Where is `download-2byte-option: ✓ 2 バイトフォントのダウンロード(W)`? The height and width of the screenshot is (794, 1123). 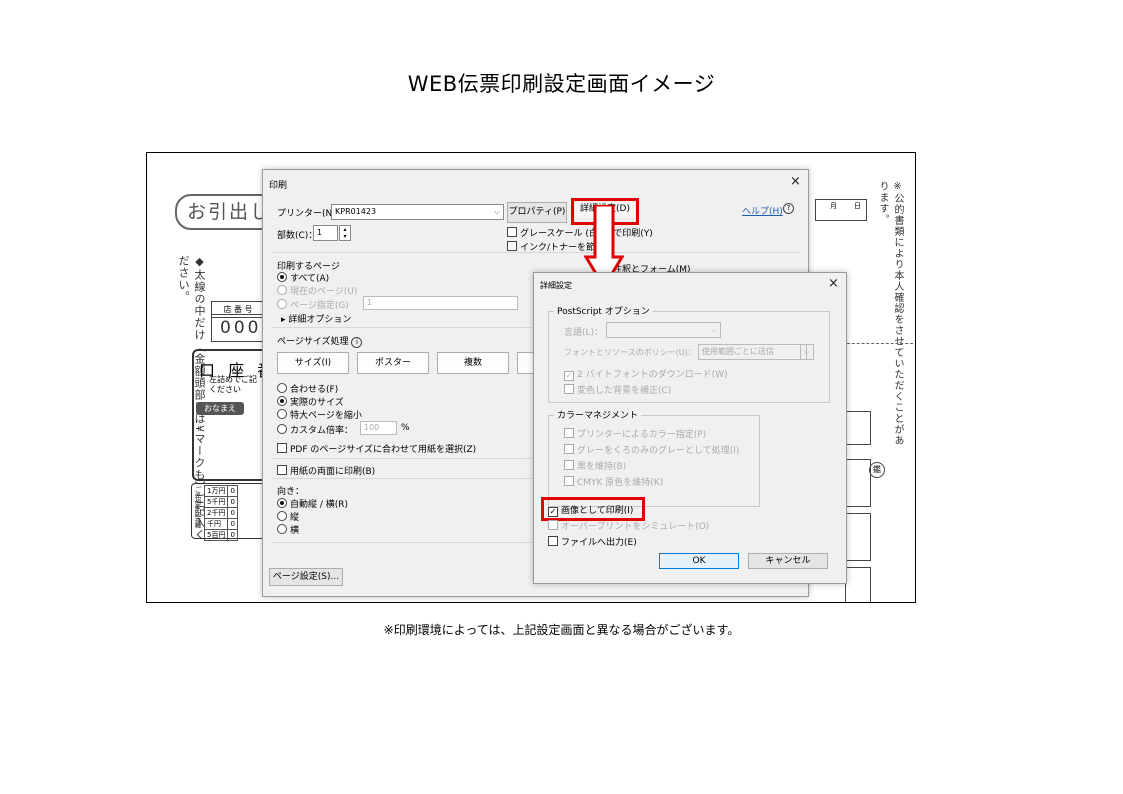
download-2byte-option: ✓ 2 バイトフォントのダウンロード(W) is located at coordinates (646, 374).